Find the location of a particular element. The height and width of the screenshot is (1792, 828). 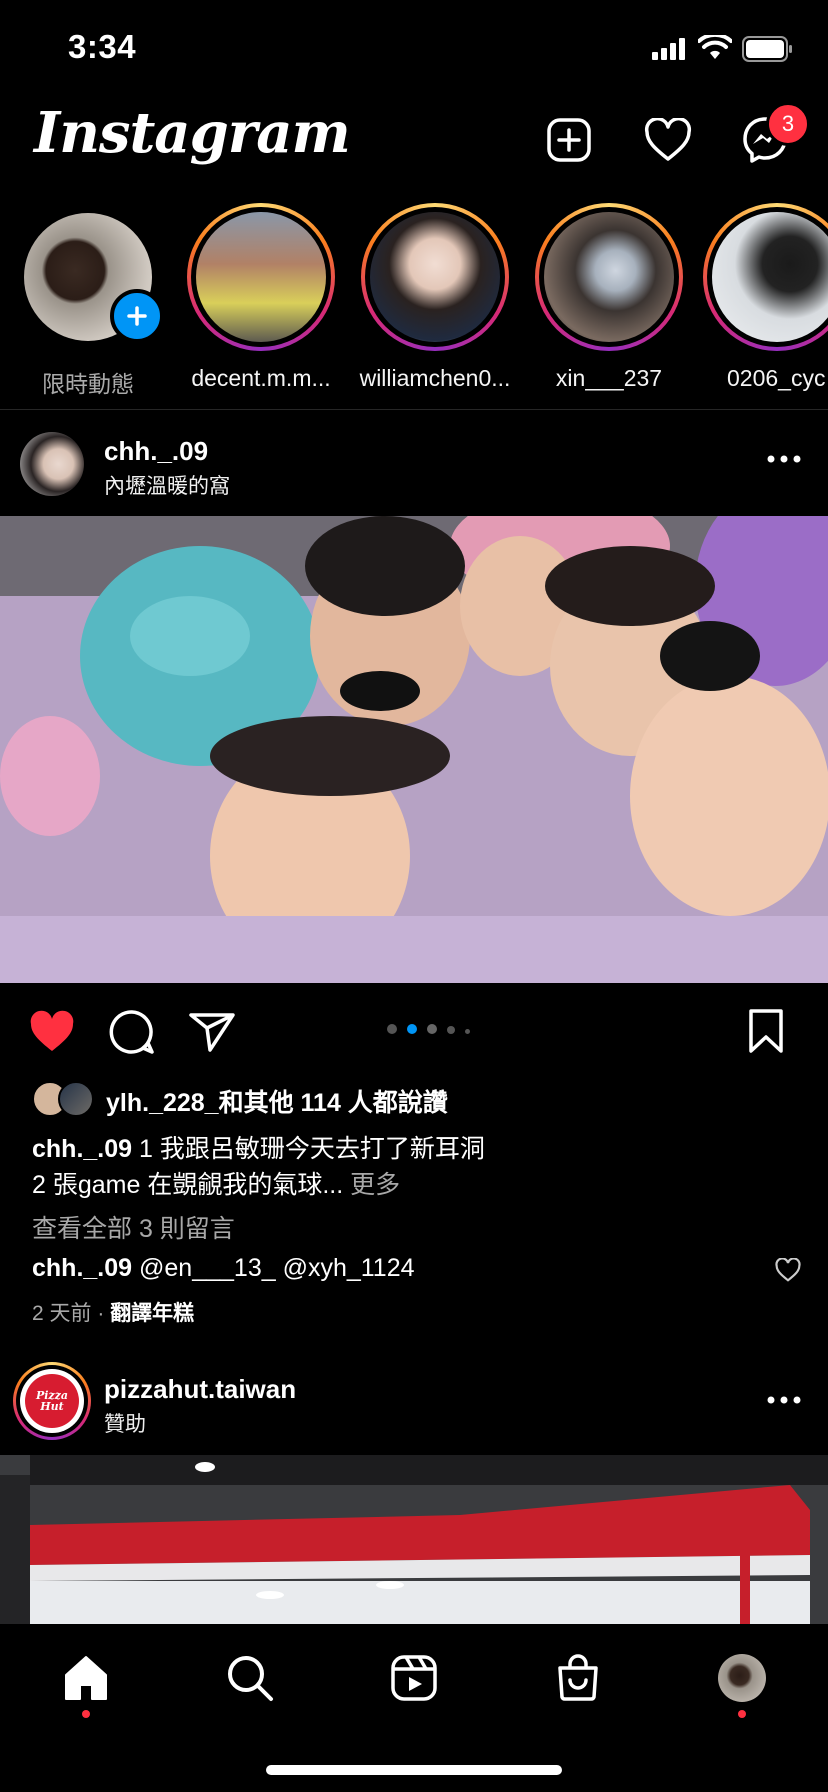

comment-icon is located at coordinates (132, 1034).